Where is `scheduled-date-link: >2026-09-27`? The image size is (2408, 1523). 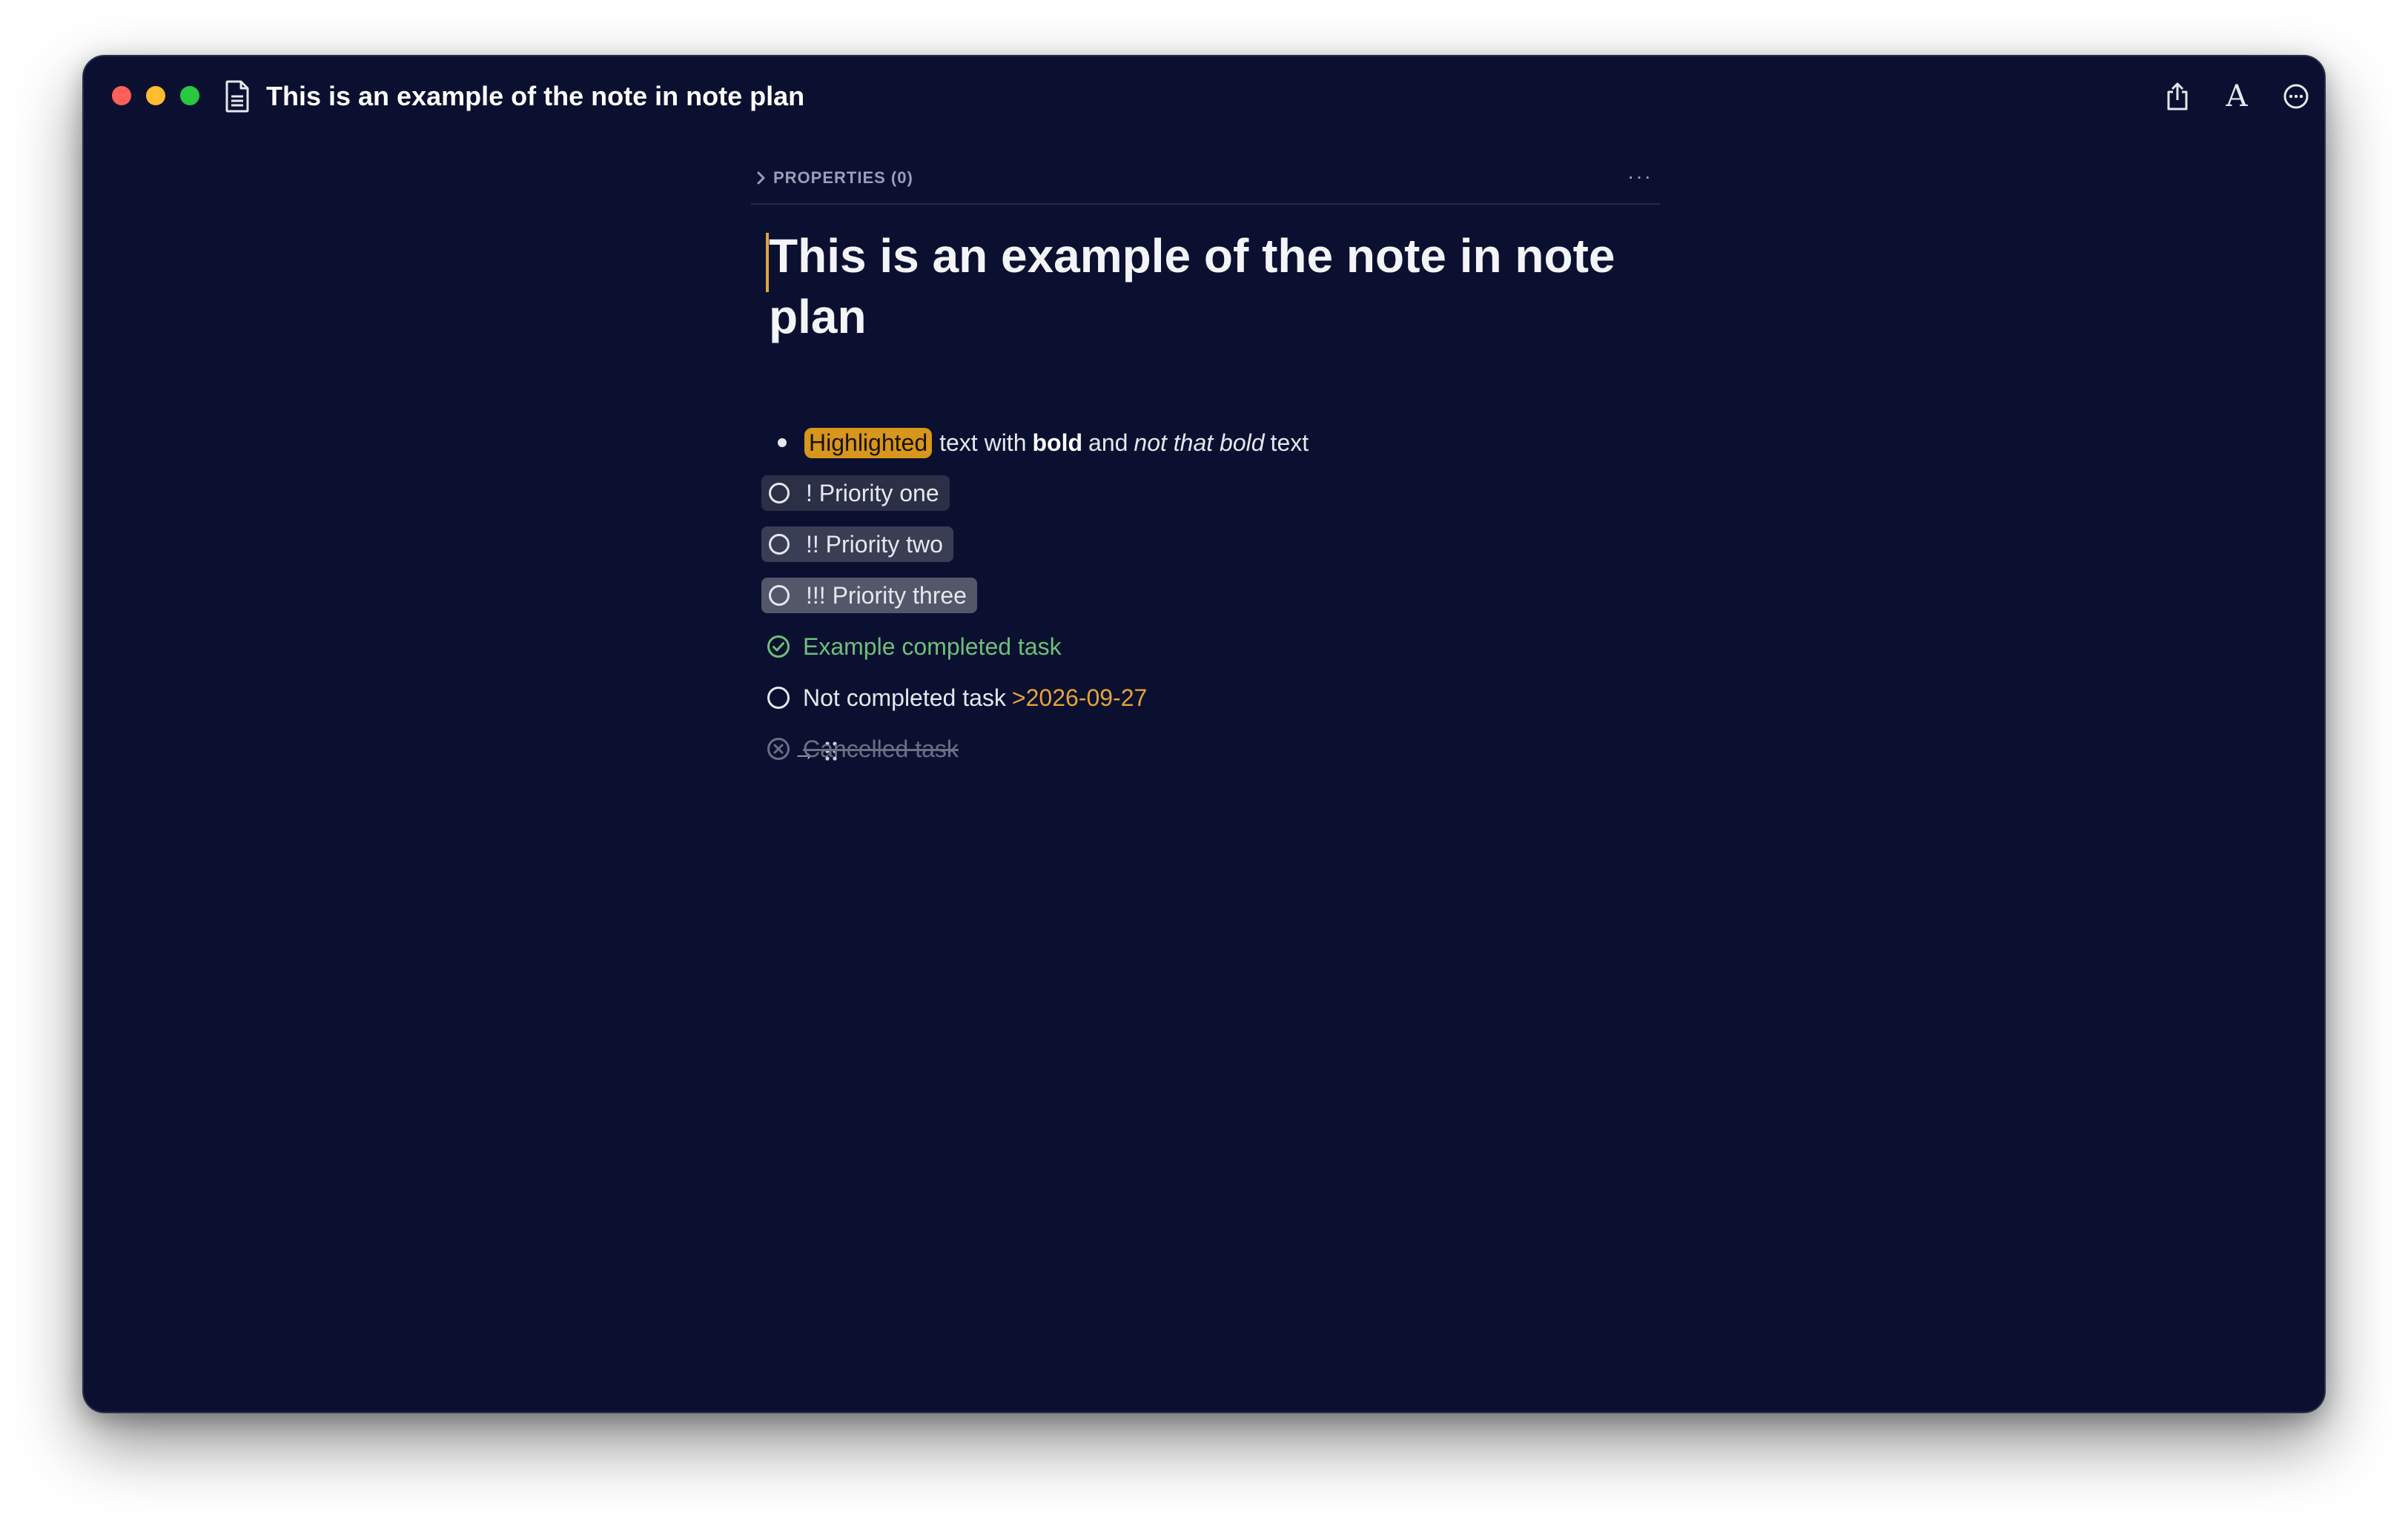
scheduled-date-link: >2026-09-27 is located at coordinates (1079, 698).